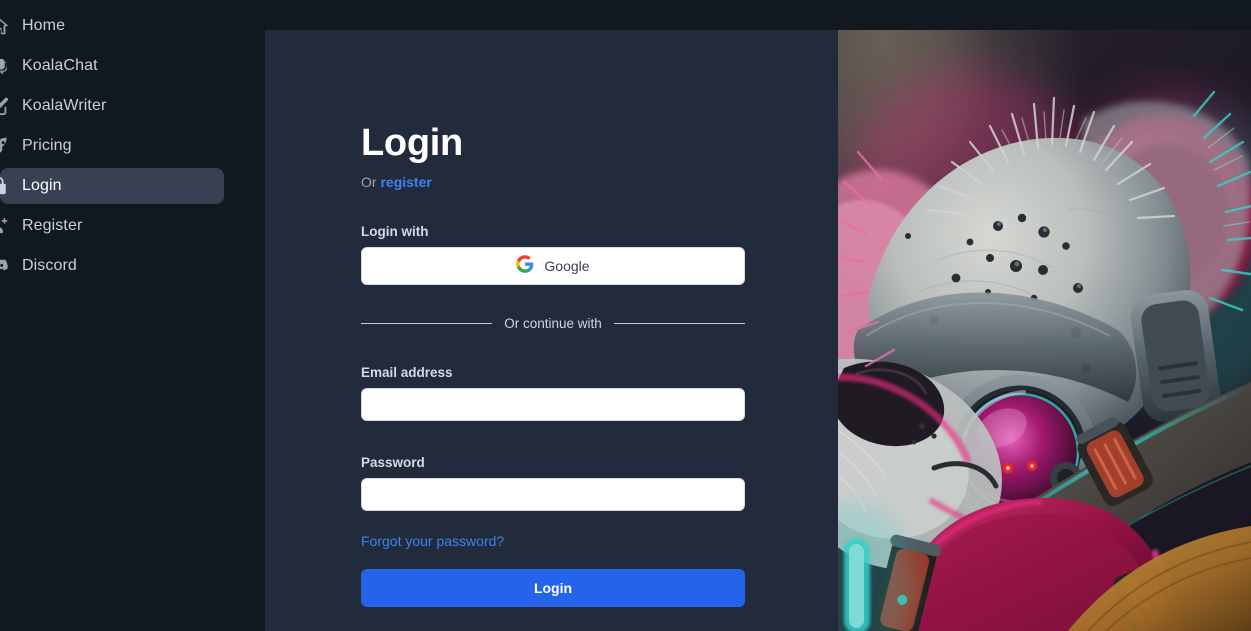  I want to click on sidebar-item-label: KoalaWriter, so click(64, 105).